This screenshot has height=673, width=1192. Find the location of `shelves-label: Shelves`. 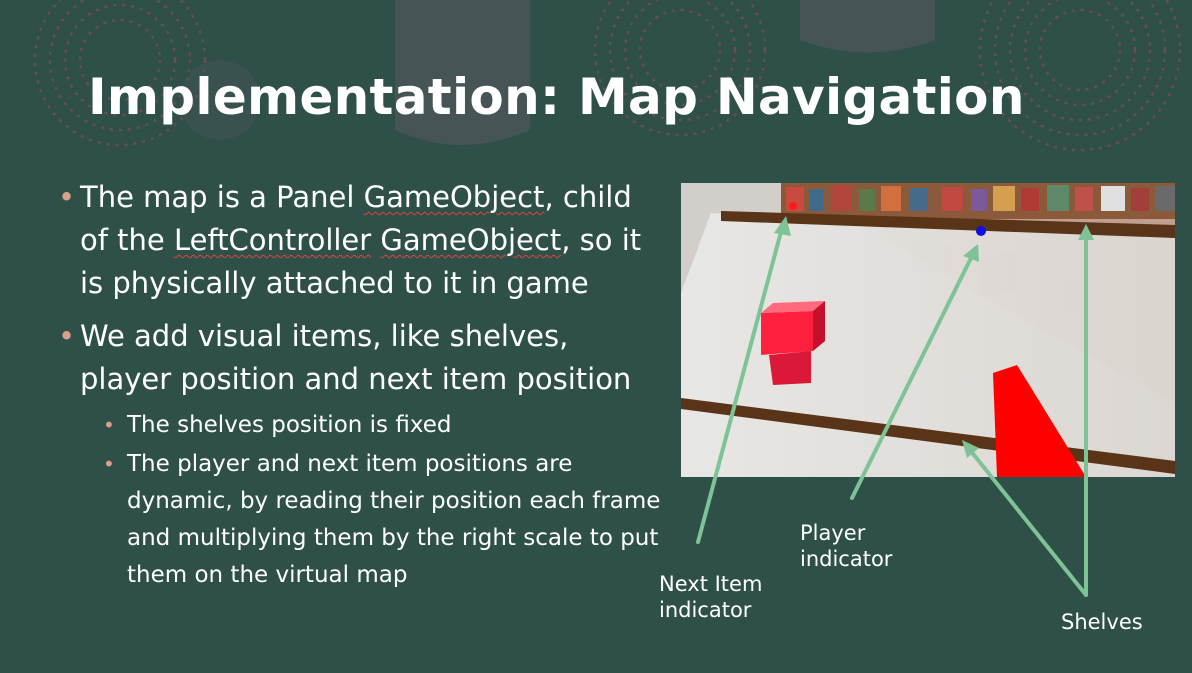

shelves-label: Shelves is located at coordinates (1102, 622).